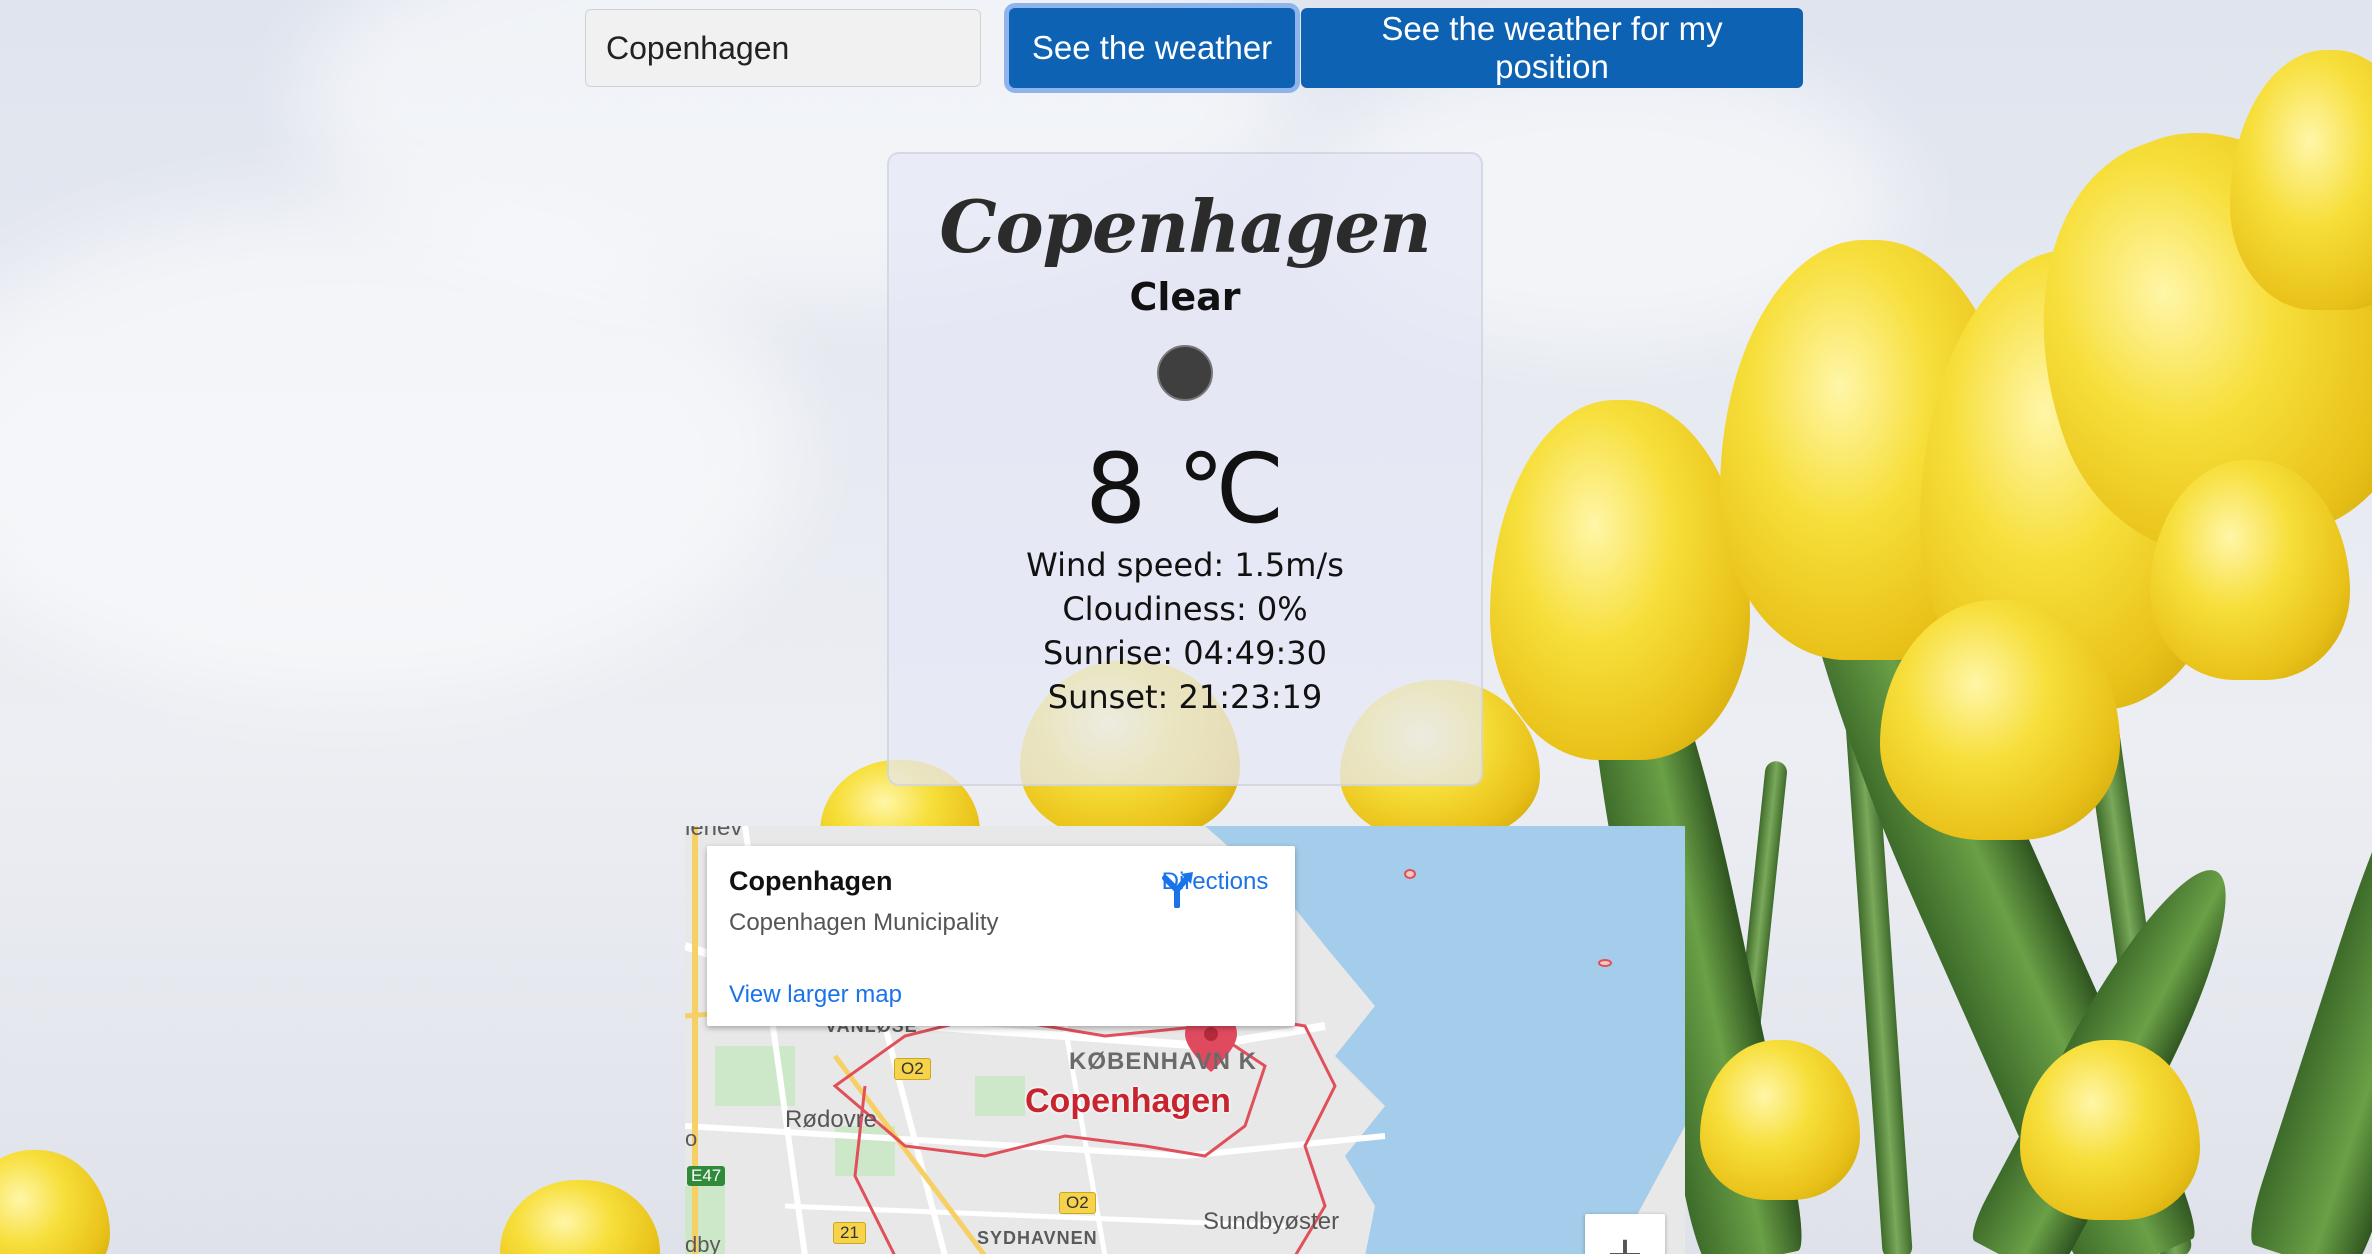 The image size is (2372, 1254). I want to click on road-sign-o2-south: O2, so click(1077, 1203).